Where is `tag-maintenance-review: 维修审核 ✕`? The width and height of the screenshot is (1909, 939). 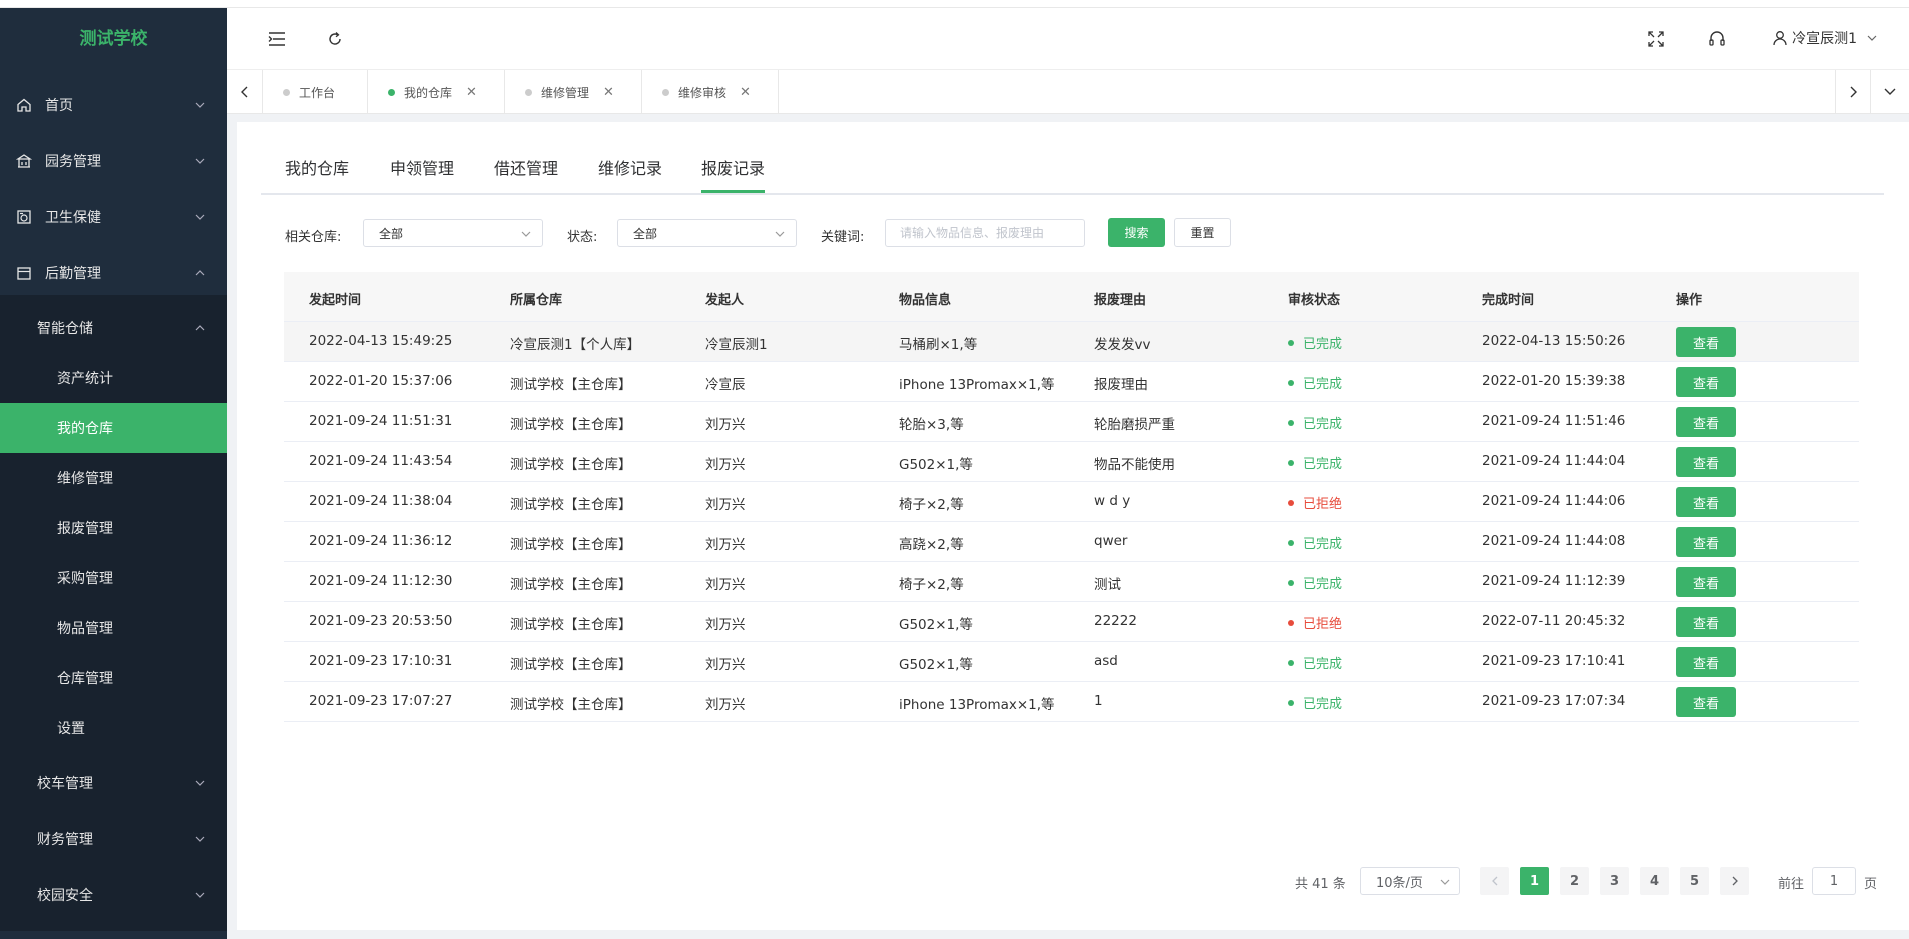
tag-maintenance-review: 维修审核 ✕ is located at coordinates (710, 92).